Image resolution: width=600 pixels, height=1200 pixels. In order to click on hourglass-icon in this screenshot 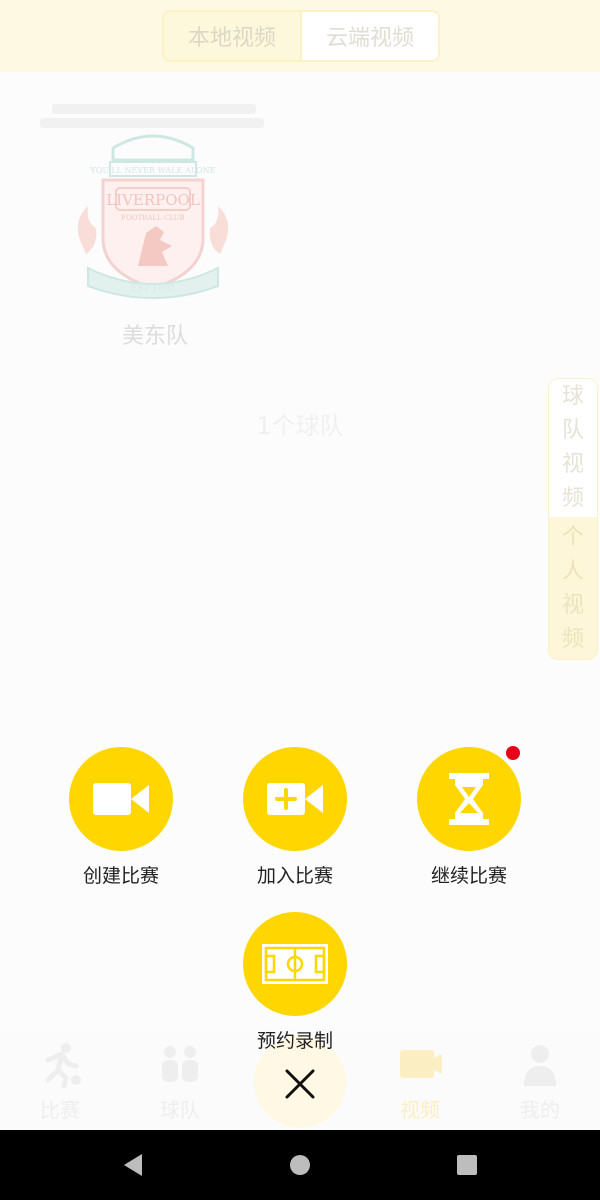, I will do `click(469, 799)`.